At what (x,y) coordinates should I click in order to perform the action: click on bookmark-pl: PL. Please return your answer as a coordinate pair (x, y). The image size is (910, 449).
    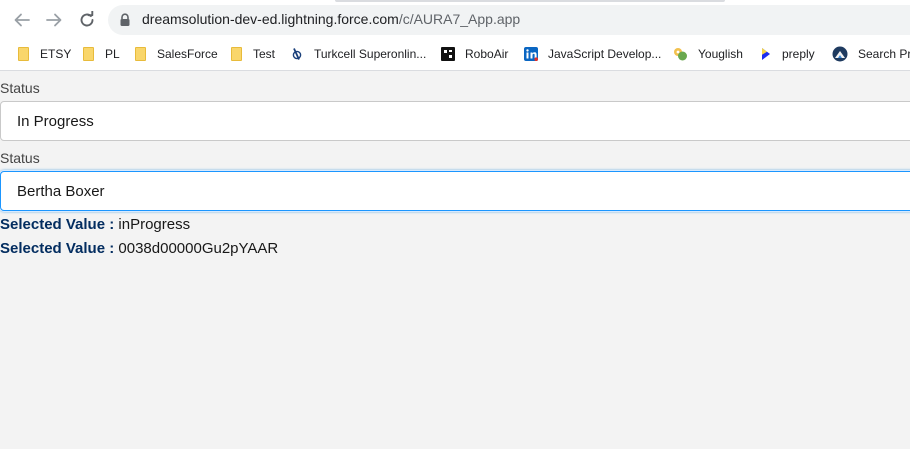
    Looking at the image, I should click on (100, 54).